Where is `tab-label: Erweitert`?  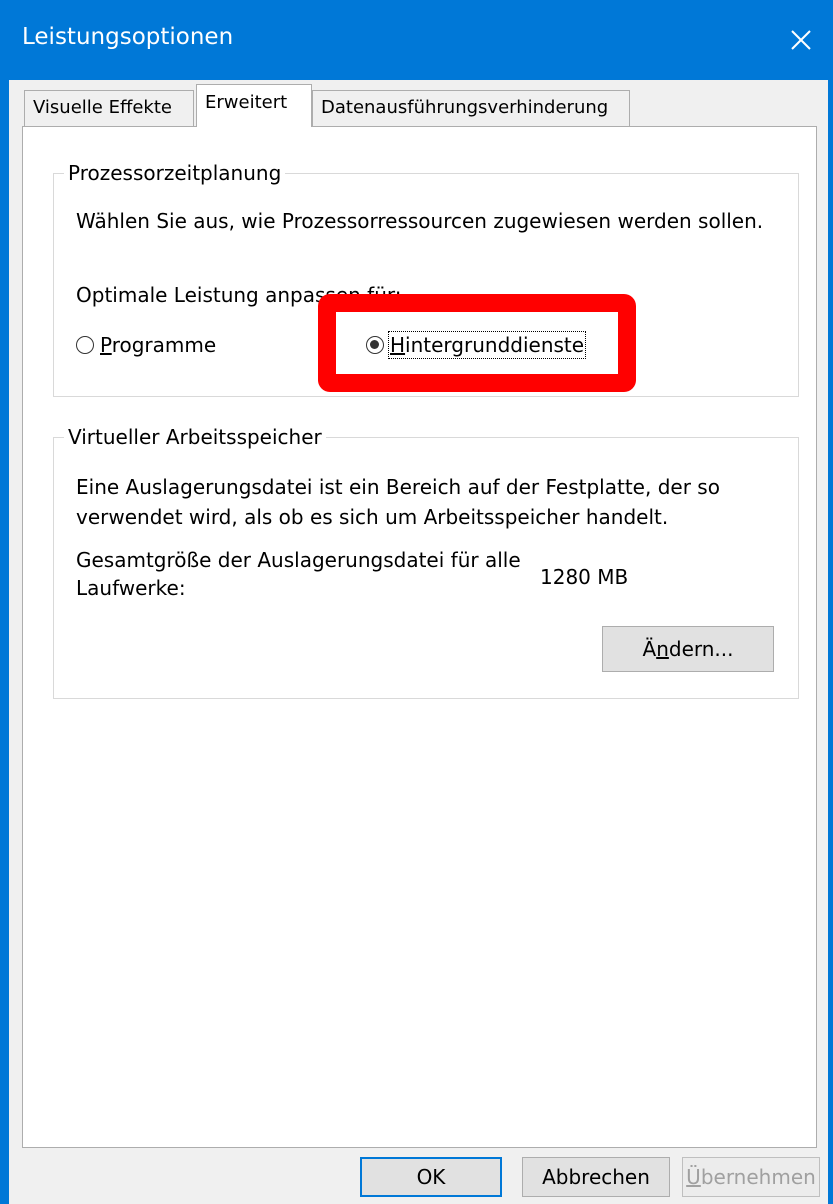
tab-label: Erweitert is located at coordinates (246, 102).